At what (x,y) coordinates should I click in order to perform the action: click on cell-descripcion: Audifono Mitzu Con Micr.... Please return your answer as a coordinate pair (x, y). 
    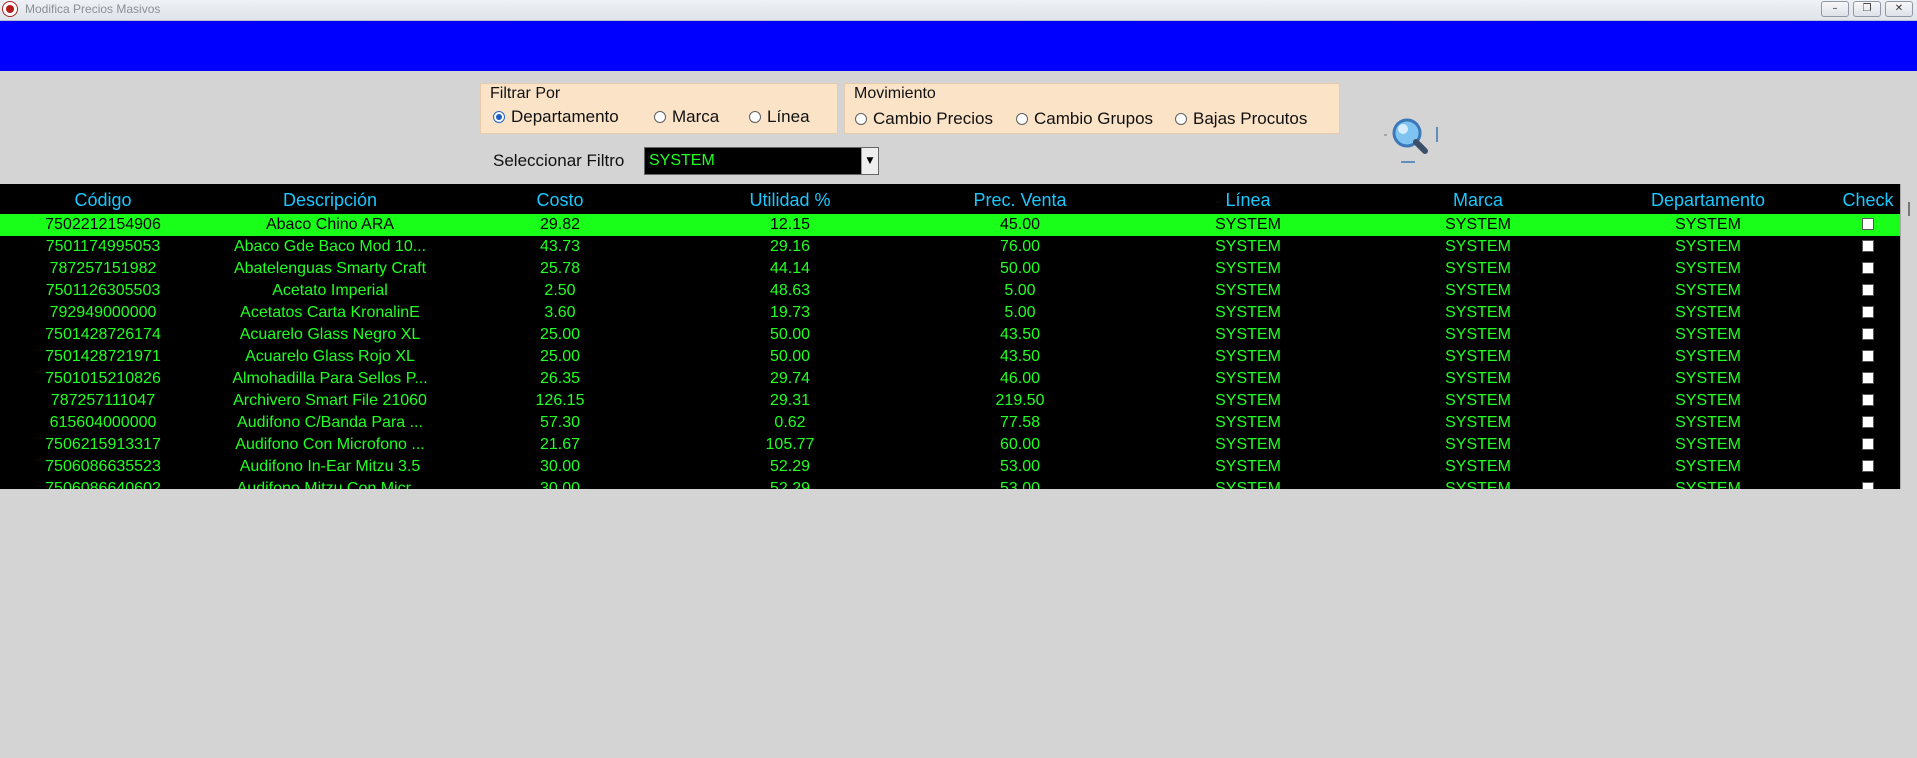
    Looking at the image, I should click on (330, 484).